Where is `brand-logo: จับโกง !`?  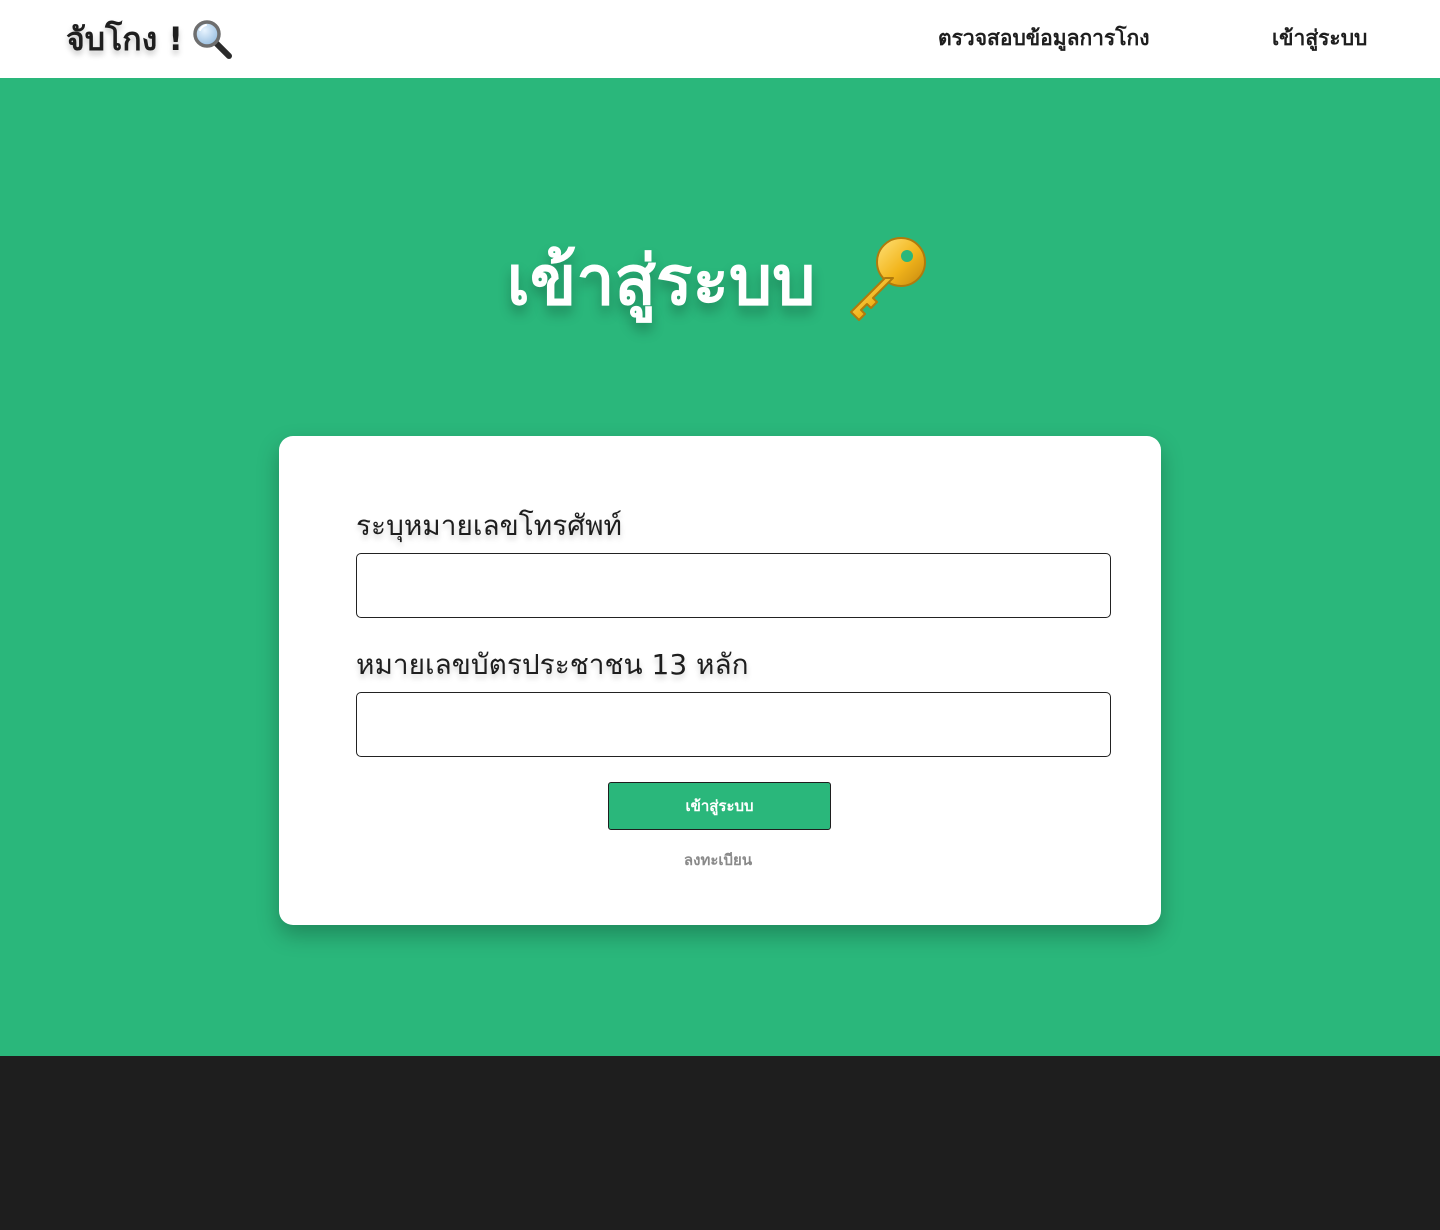
brand-logo: จับโกง ! is located at coordinates (149, 39).